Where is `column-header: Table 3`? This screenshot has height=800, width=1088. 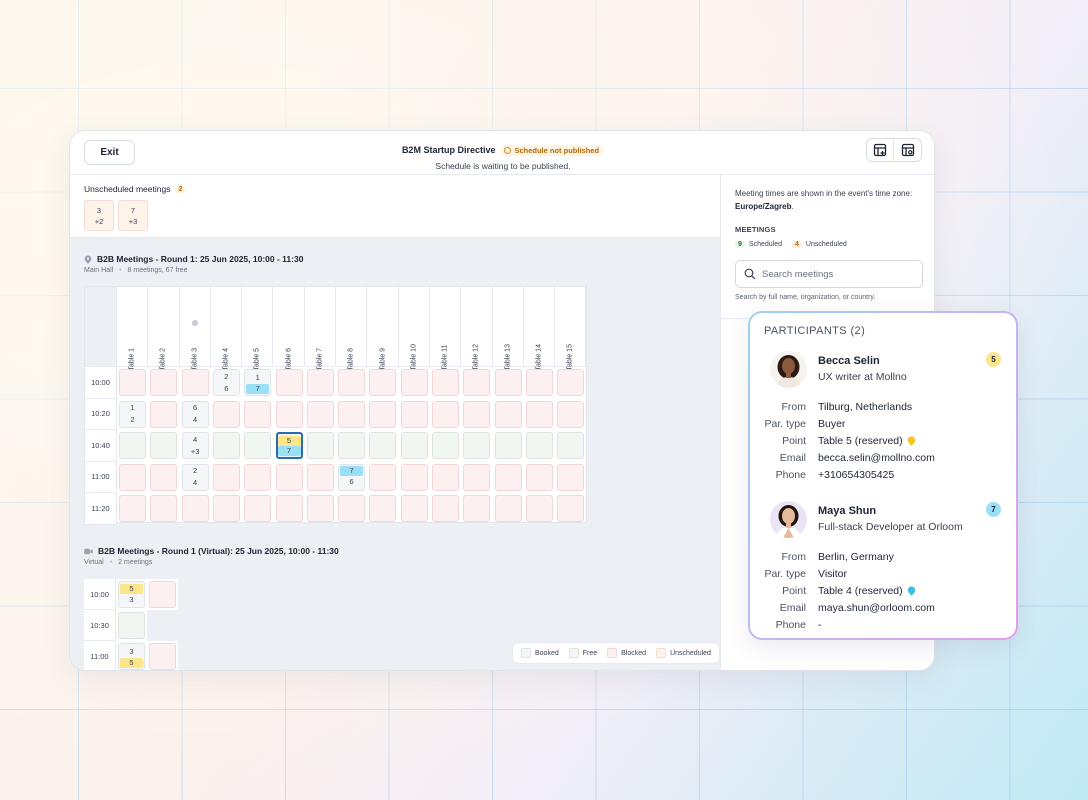
column-header: Table 3 is located at coordinates (195, 329).